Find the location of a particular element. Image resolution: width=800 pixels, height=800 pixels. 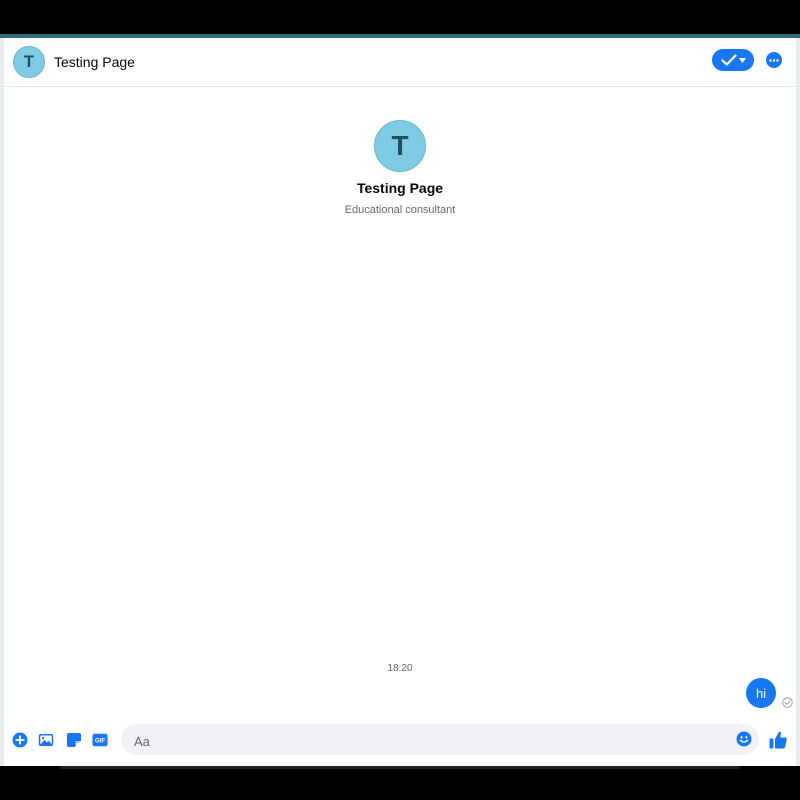

gif-label: GIF is located at coordinates (100, 741).